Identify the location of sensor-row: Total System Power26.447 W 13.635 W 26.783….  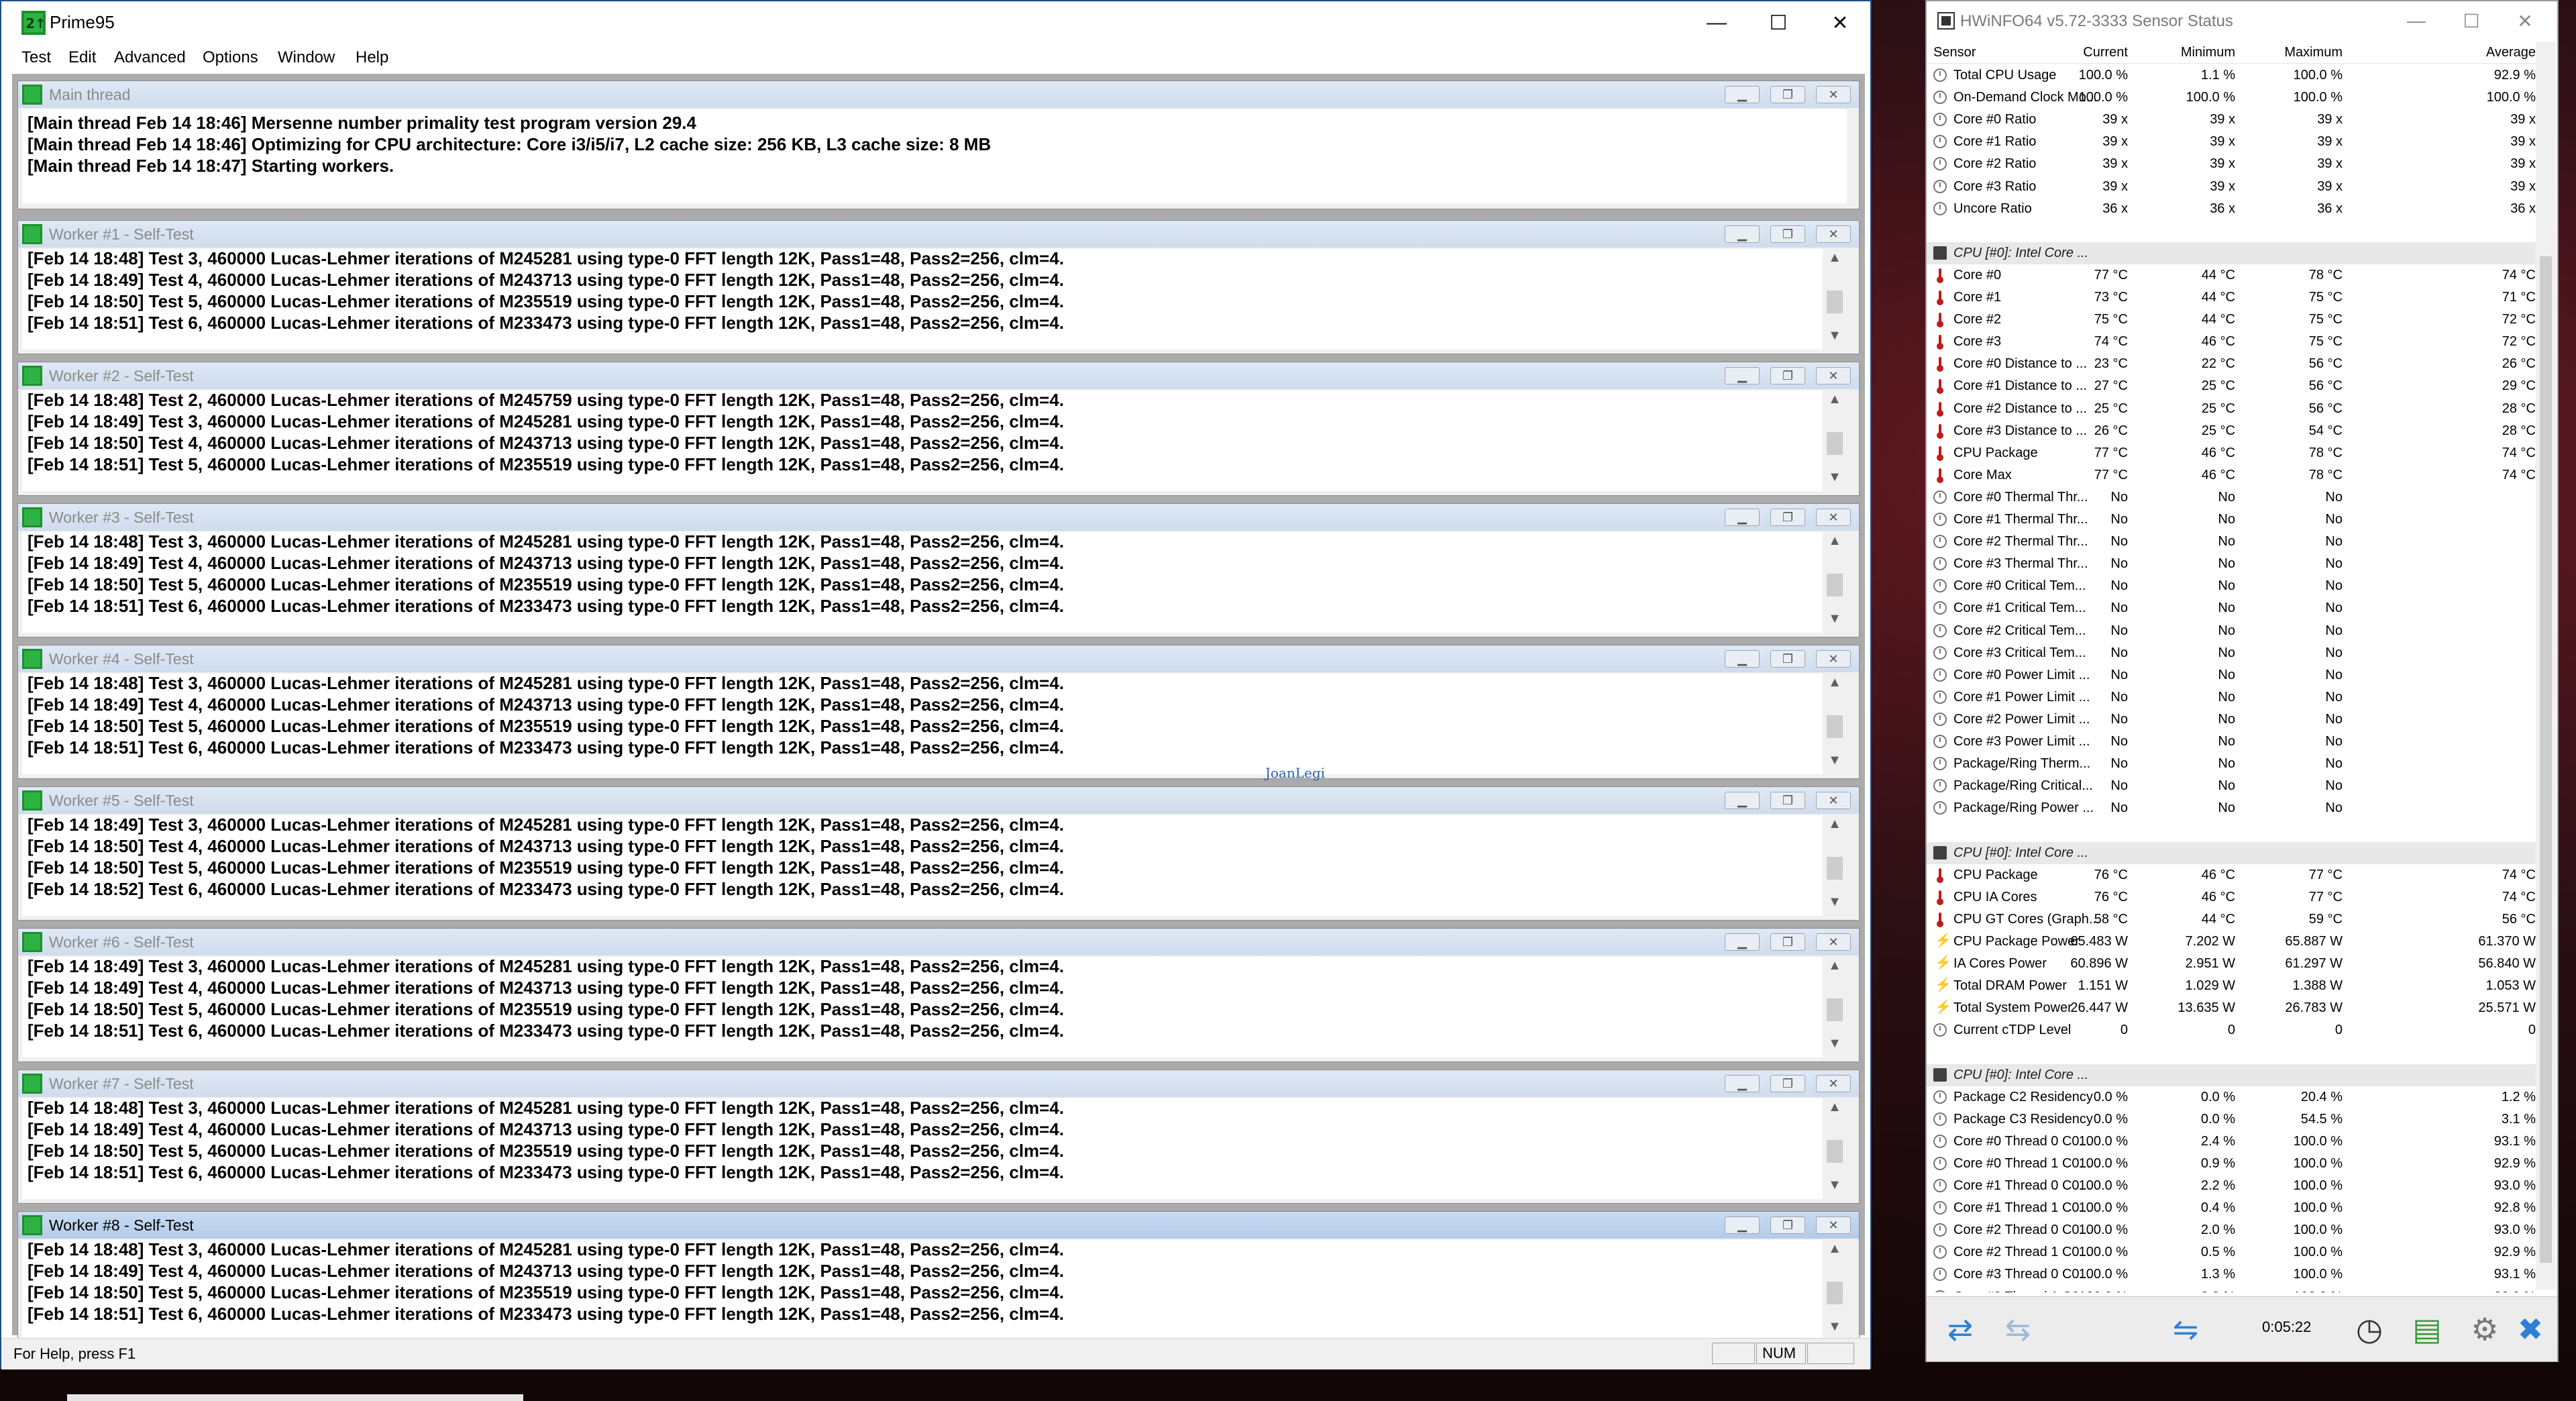
(2232, 1008).